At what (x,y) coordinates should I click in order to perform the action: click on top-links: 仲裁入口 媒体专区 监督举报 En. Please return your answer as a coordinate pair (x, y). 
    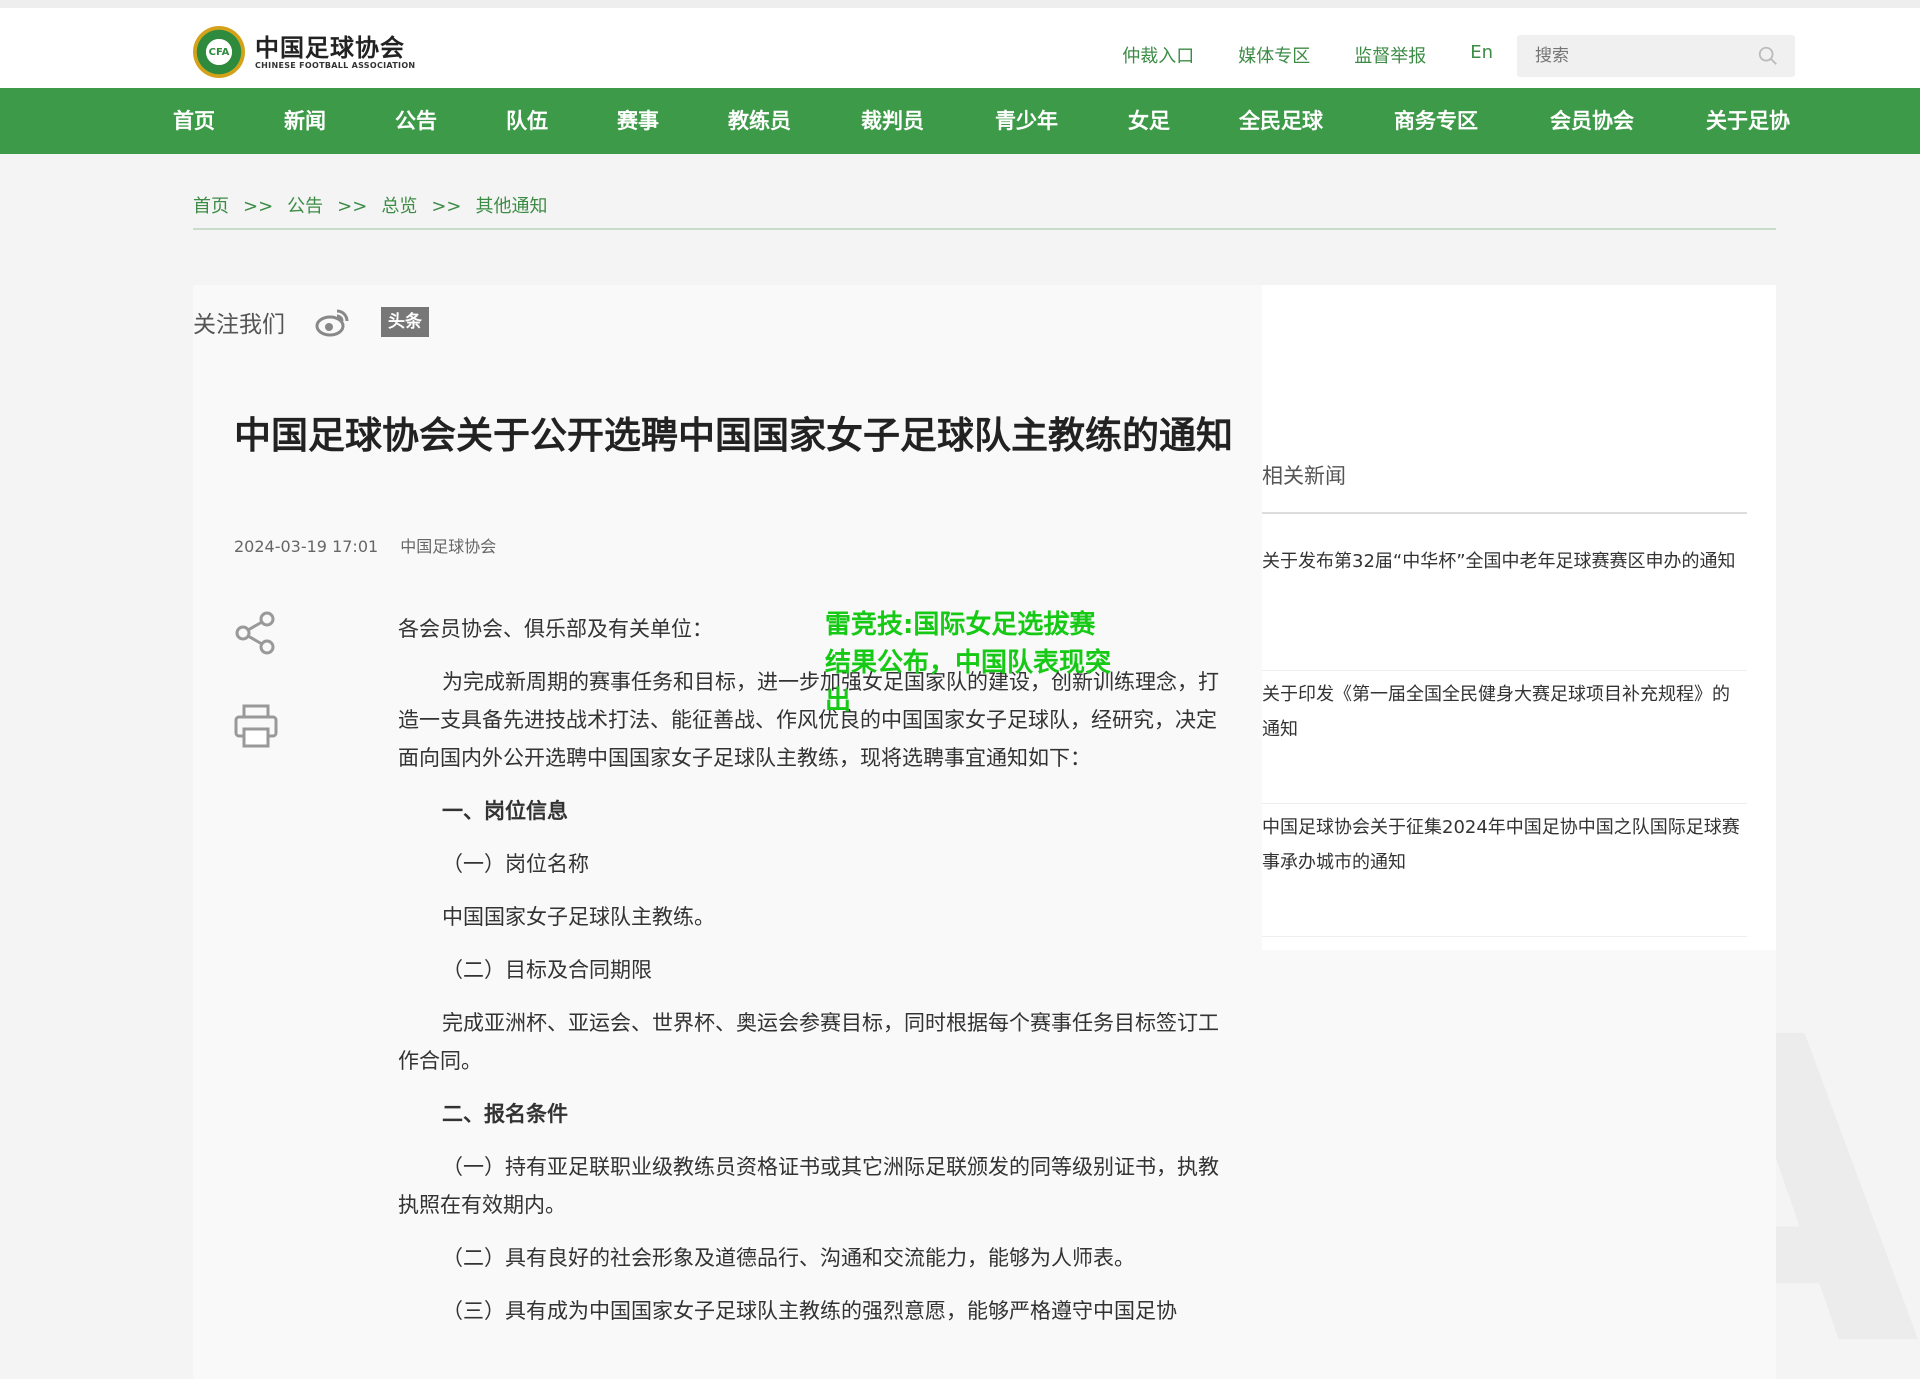
    Looking at the image, I should click on (1307, 55).